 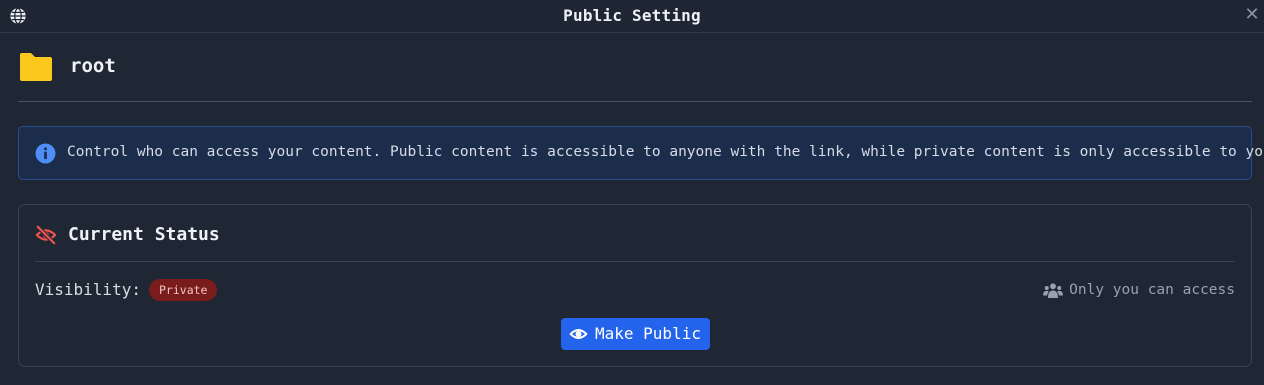 What do you see at coordinates (144, 234) in the screenshot?
I see `status-title: Current Status` at bounding box center [144, 234].